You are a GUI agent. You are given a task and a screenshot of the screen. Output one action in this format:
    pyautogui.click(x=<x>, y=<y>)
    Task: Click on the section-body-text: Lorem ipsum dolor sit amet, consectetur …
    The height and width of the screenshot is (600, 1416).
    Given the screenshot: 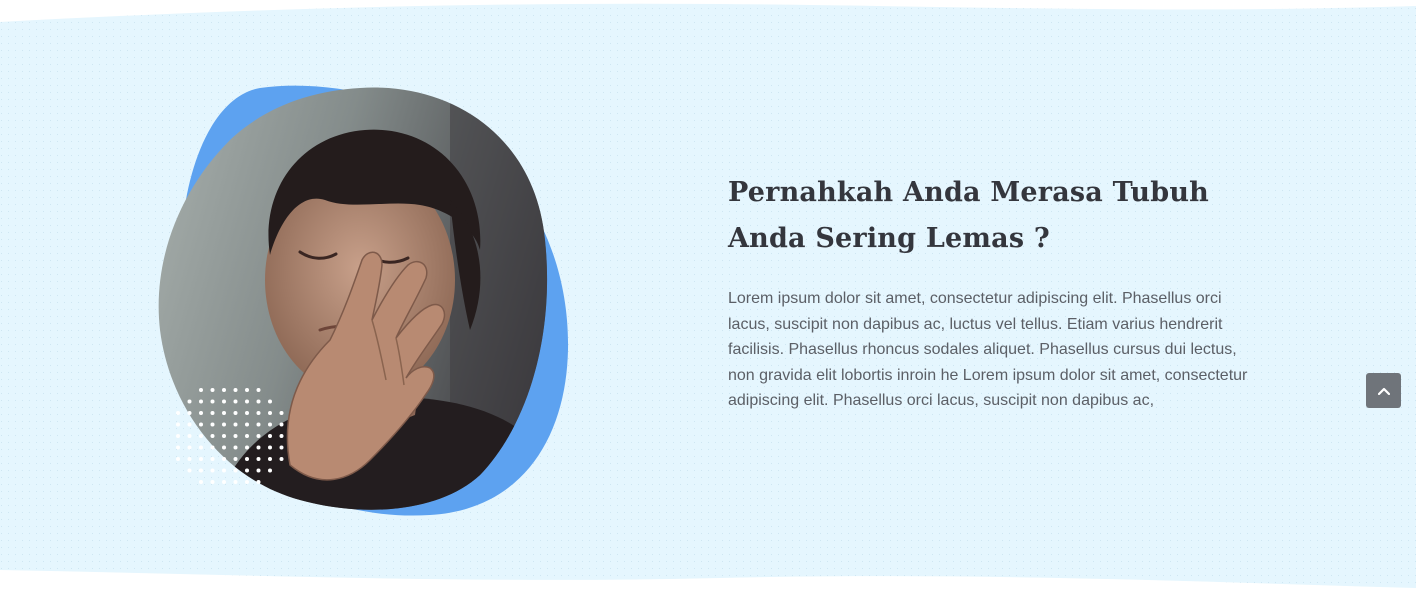 What is the action you would take?
    pyautogui.click(x=988, y=349)
    